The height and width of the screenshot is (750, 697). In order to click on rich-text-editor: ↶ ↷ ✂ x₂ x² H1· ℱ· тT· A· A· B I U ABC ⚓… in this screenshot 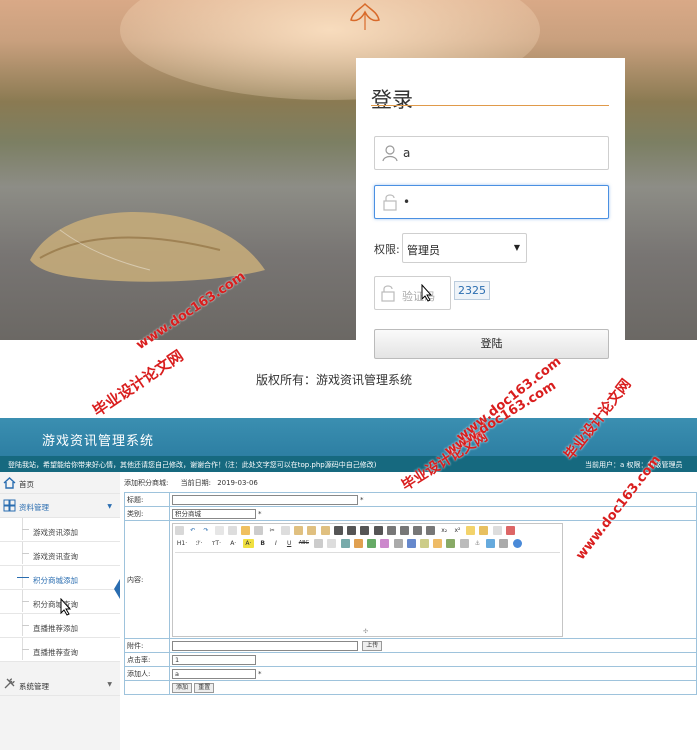, I will do `click(367, 579)`.